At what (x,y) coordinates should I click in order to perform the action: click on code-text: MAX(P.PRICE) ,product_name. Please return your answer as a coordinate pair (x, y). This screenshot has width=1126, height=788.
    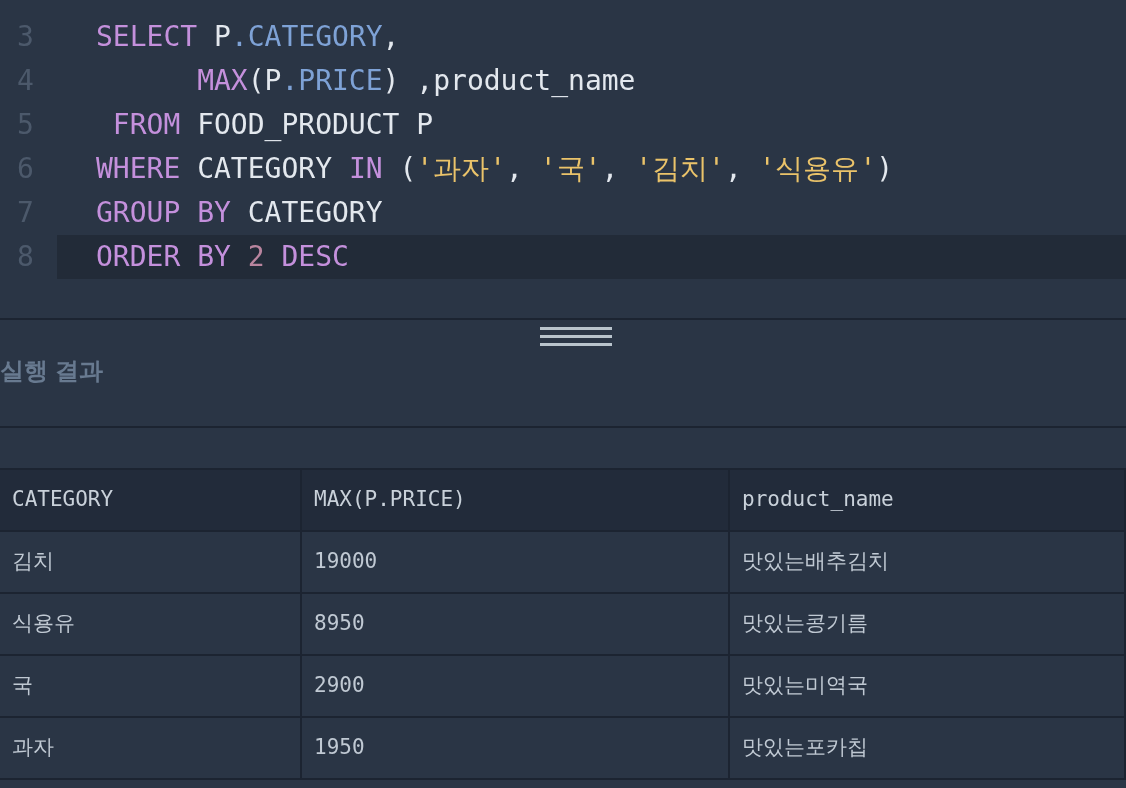
    Looking at the image, I should click on (416, 81).